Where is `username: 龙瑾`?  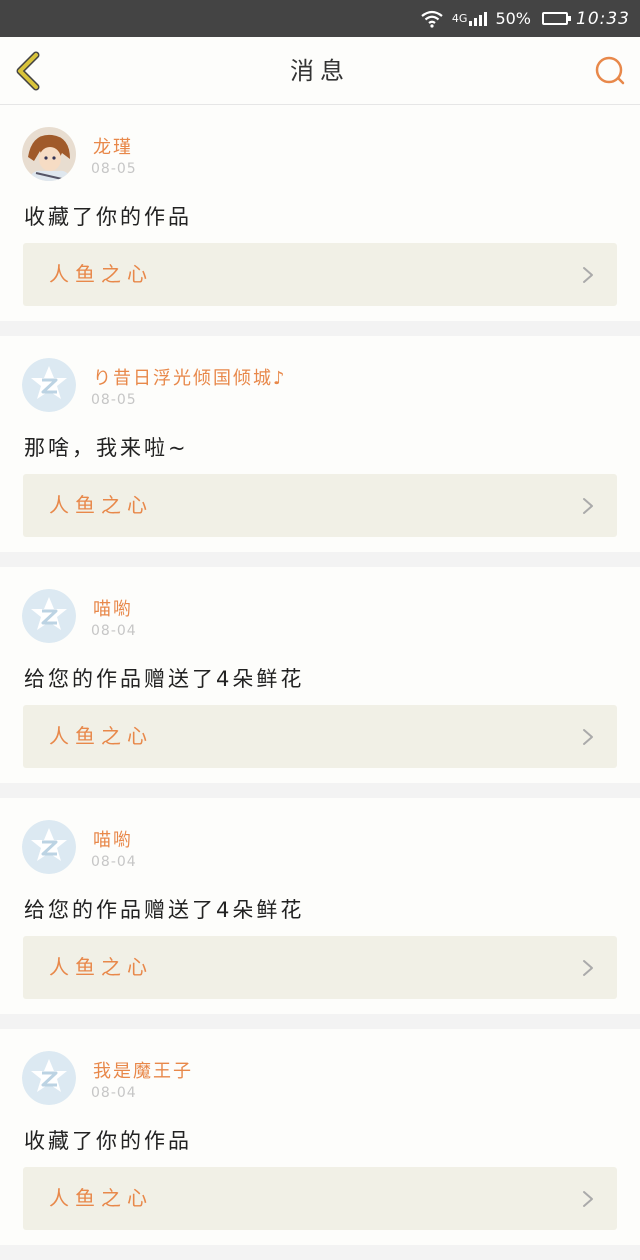
username: 龙瑾 is located at coordinates (113, 146).